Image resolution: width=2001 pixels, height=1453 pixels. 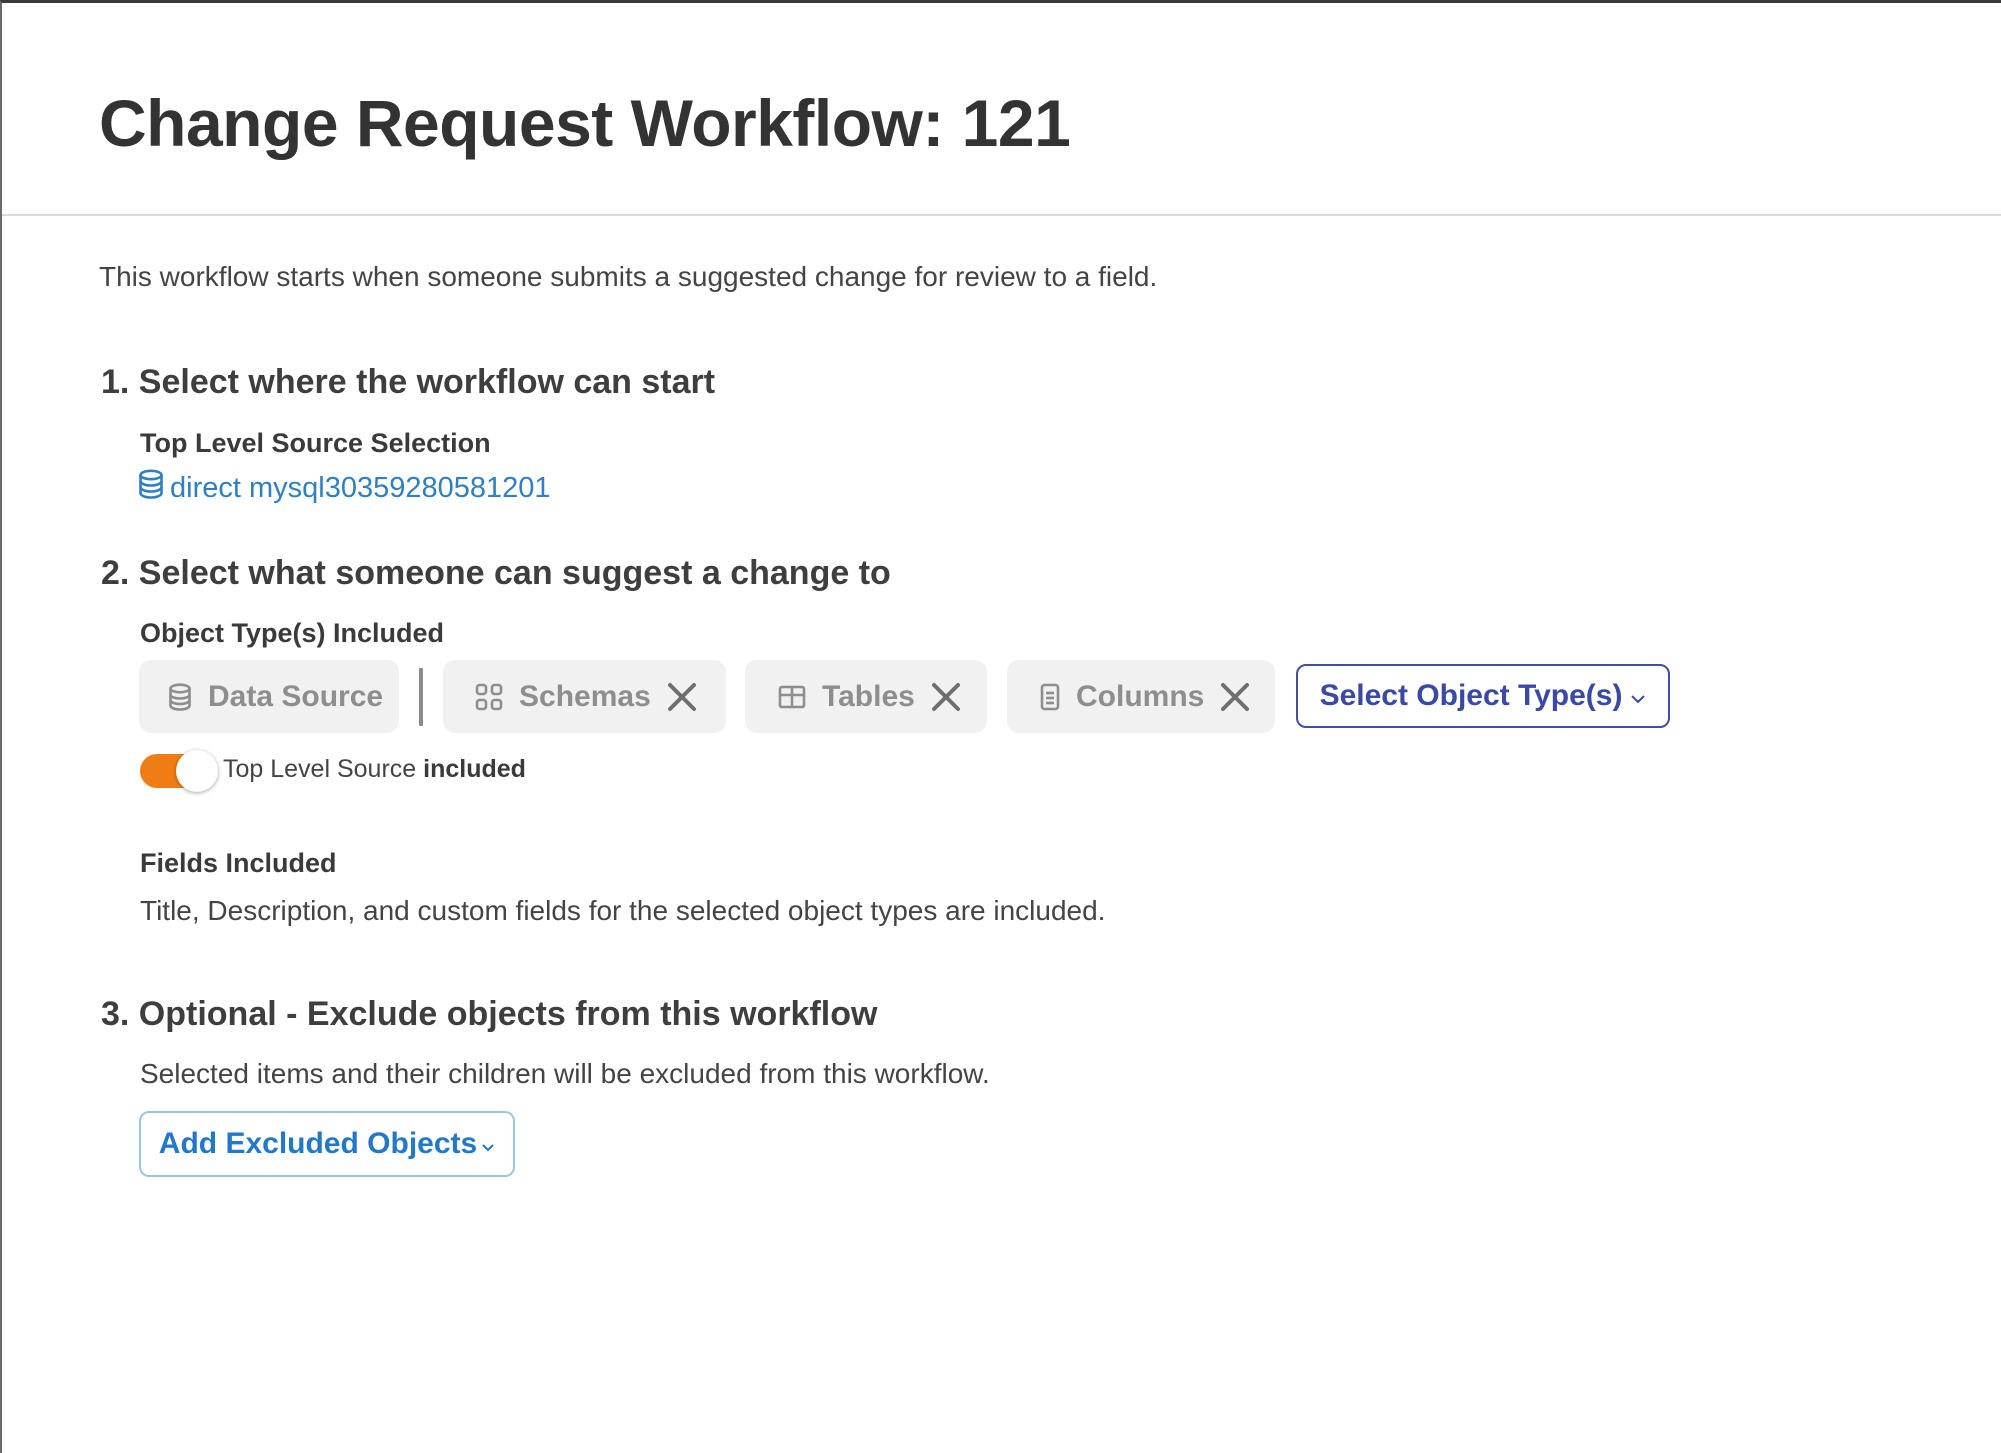 What do you see at coordinates (585, 123) in the screenshot?
I see `page-title: Change Request Workflow: 121` at bounding box center [585, 123].